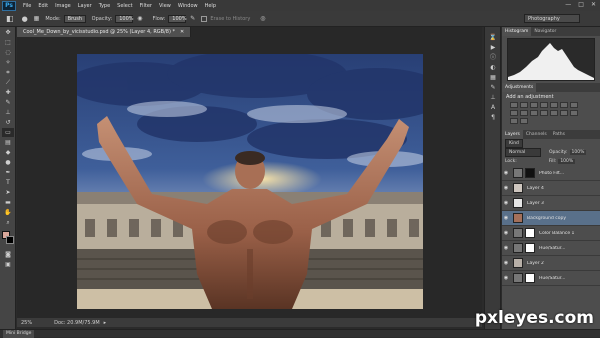 The width and height of the screenshot is (600, 338). What do you see at coordinates (514, 143) in the screenshot?
I see `layer-kind-filter: Kind` at bounding box center [514, 143].